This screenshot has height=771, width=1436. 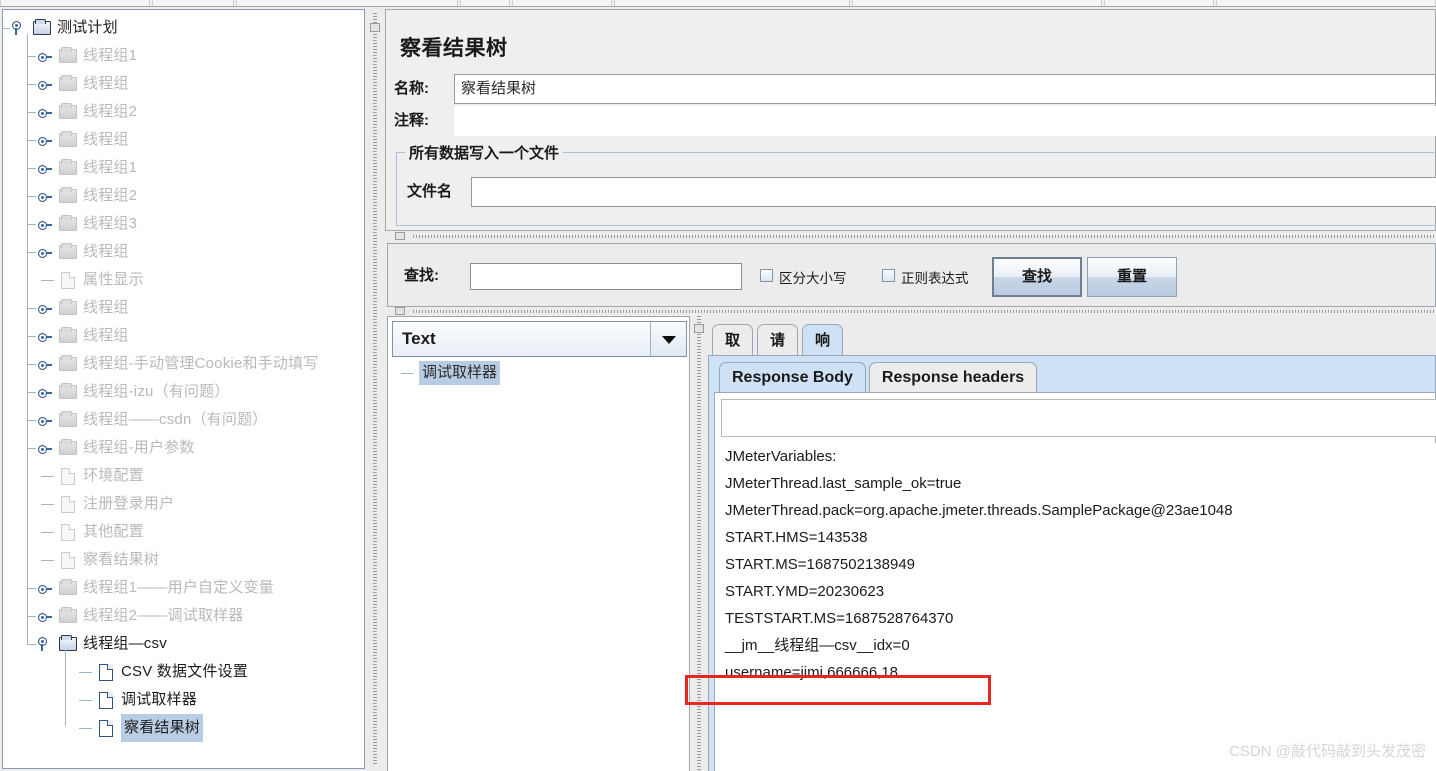 I want to click on document-icon, so click(x=106, y=700).